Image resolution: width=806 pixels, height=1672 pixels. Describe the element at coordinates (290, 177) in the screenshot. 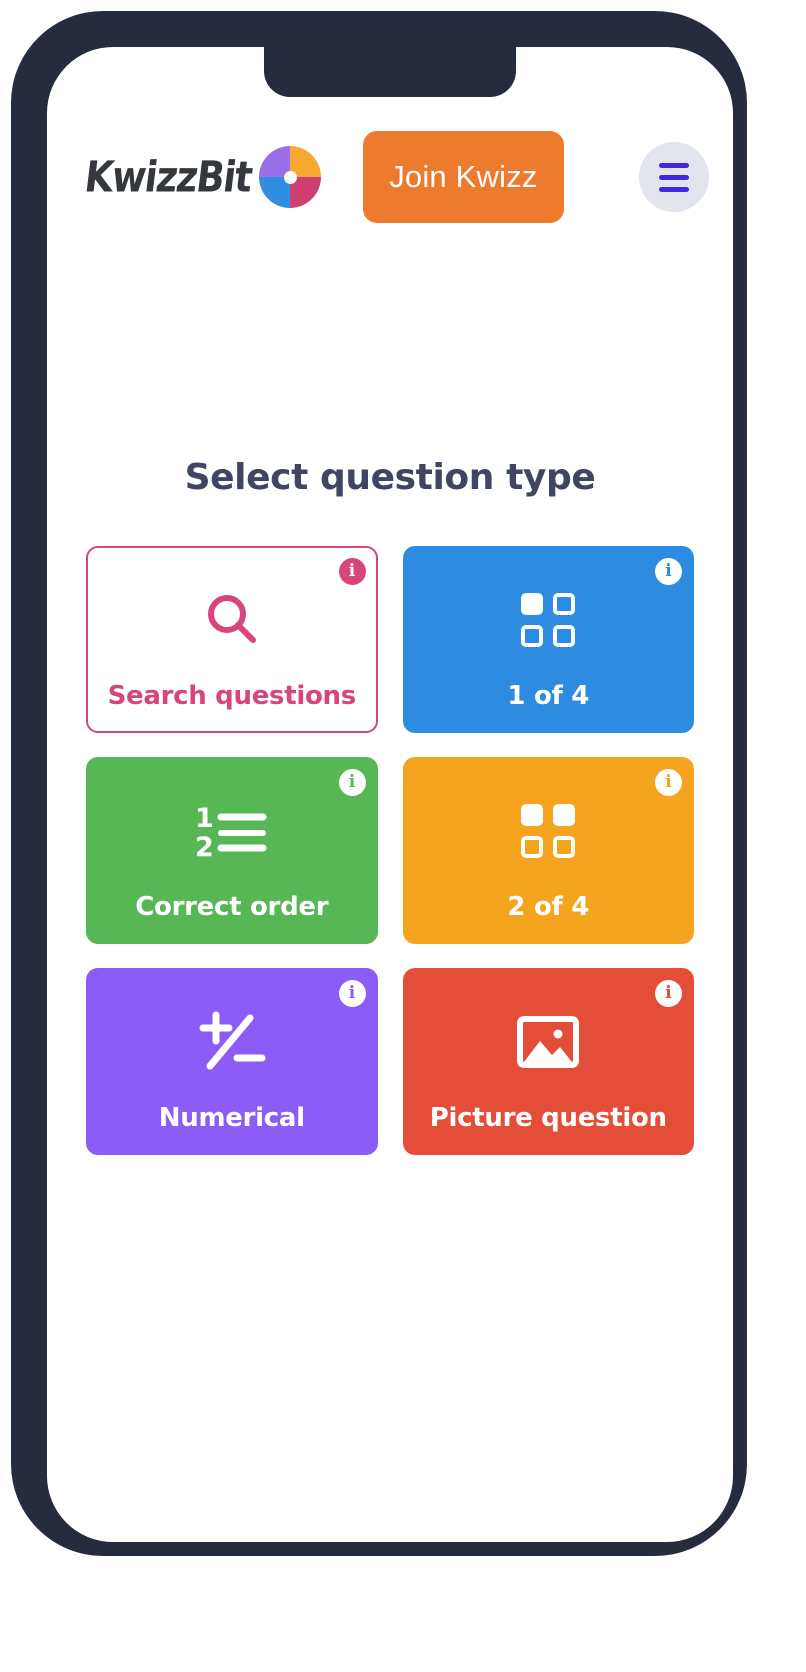

I see `pie-quadrant-logo-icon` at that location.